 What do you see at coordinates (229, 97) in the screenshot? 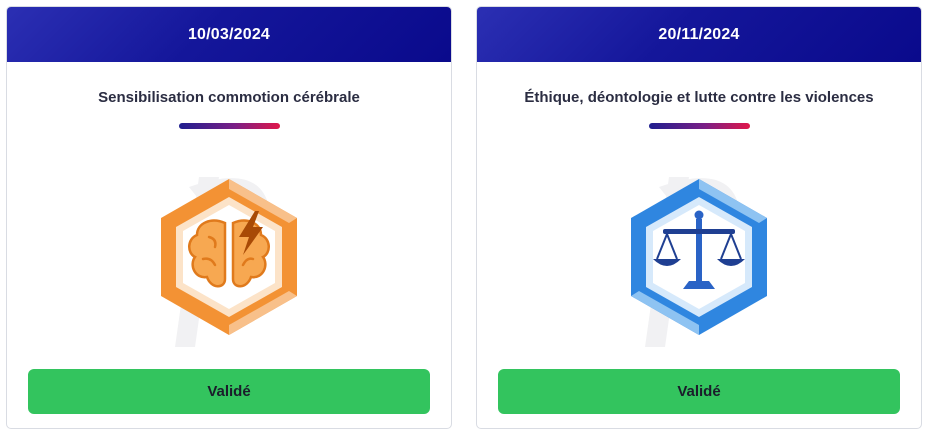
I see `card-title: Sensibilisation commotion cérébrale` at bounding box center [229, 97].